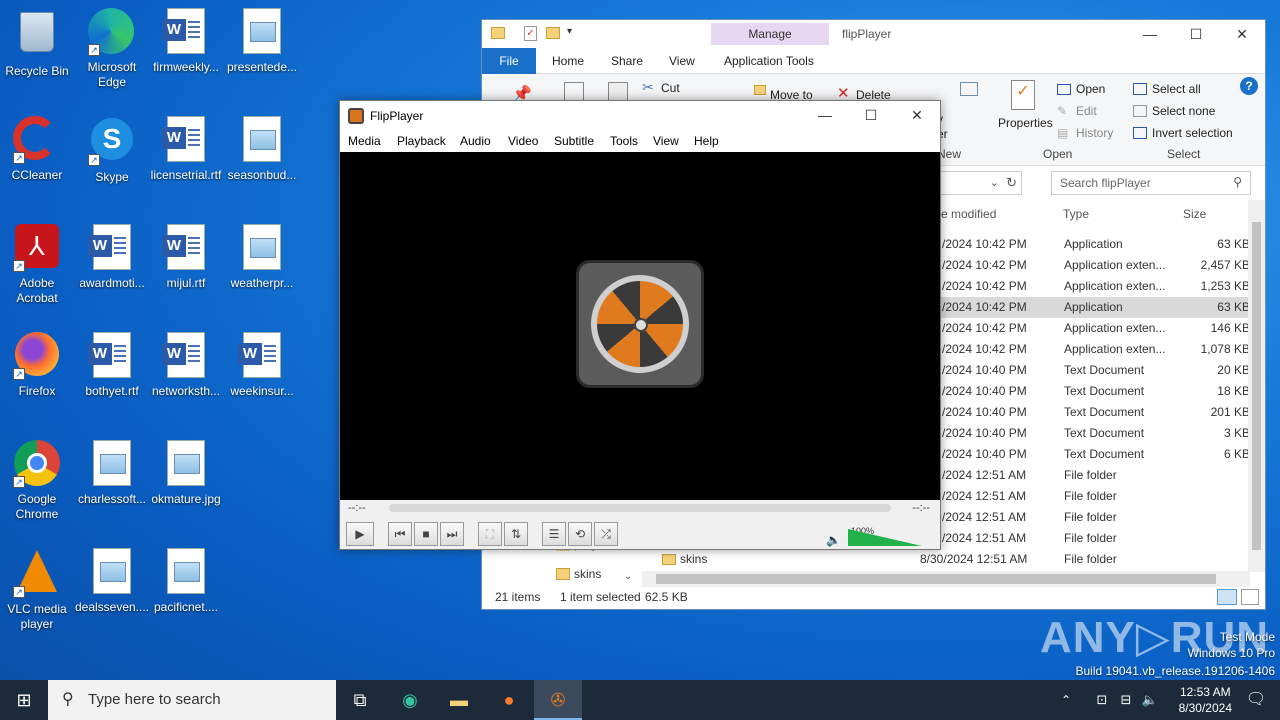 Image resolution: width=1280 pixels, height=720 pixels. What do you see at coordinates (360, 534) in the screenshot?
I see `play-button: ▶` at bounding box center [360, 534].